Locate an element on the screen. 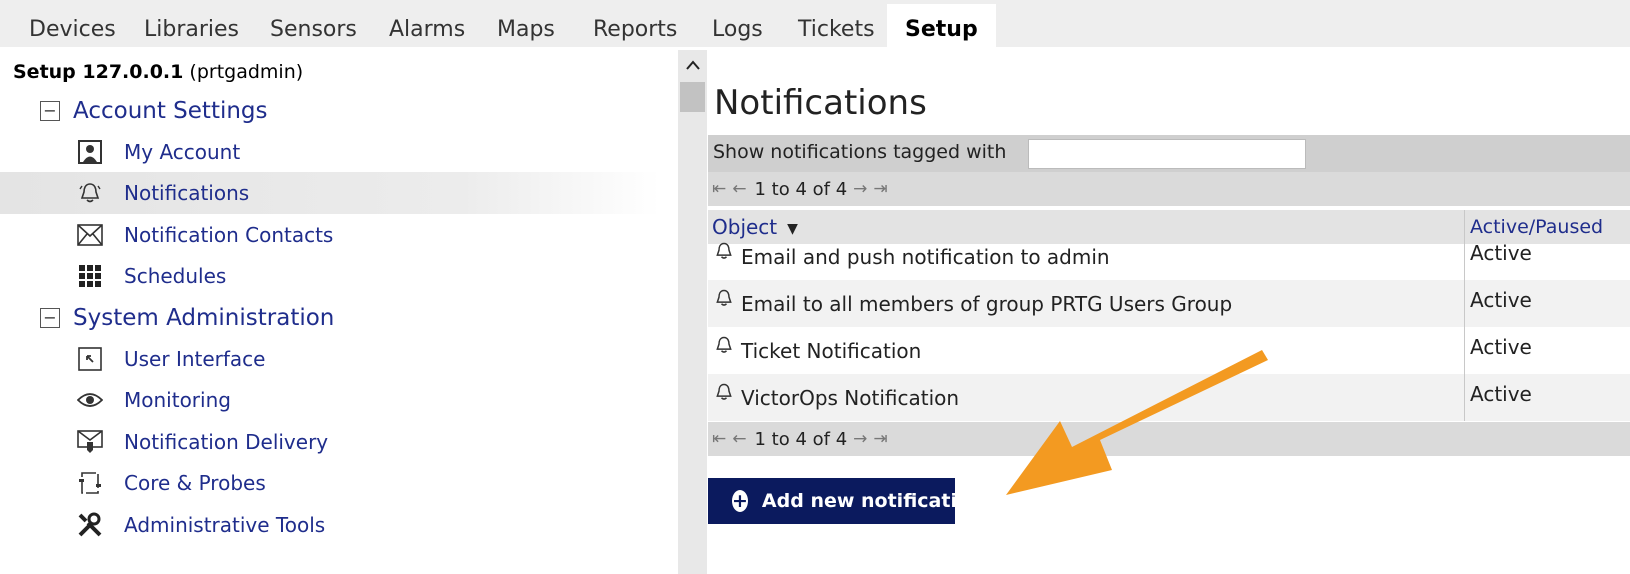 The height and width of the screenshot is (574, 1630). add-new-notification-button: + Add new notification is located at coordinates (846, 501).